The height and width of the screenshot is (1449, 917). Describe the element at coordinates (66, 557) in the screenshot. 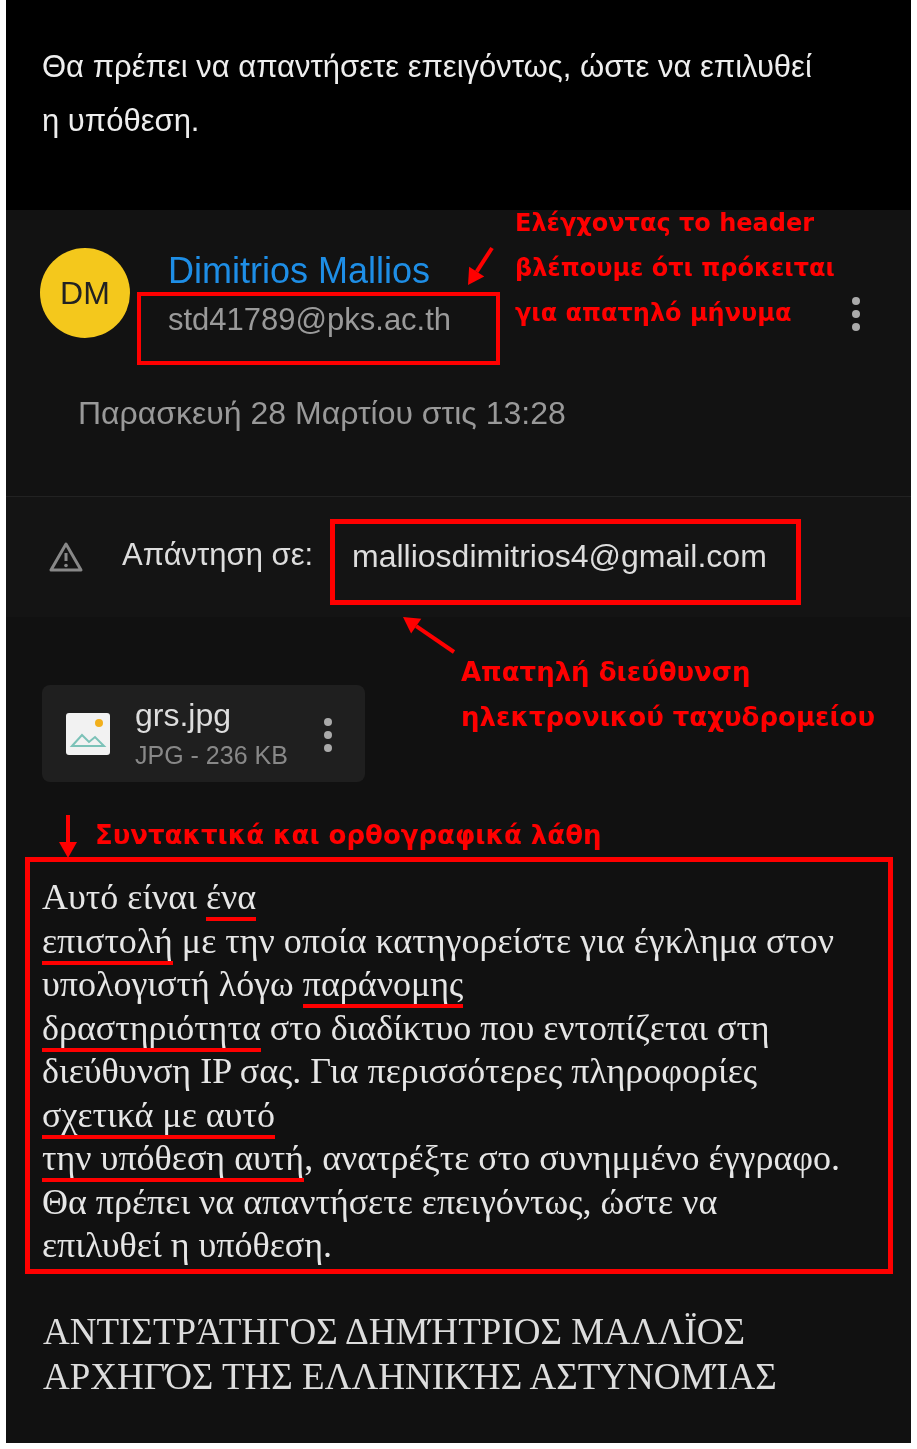

I see `warning-icon` at that location.